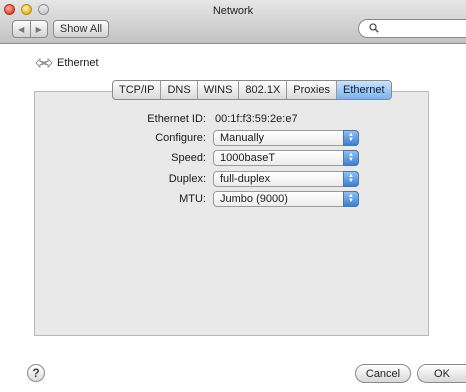  Describe the element at coordinates (256, 119) in the screenshot. I see `ethernet-id-value: 00:1f:f3:59:2e:e7` at that location.